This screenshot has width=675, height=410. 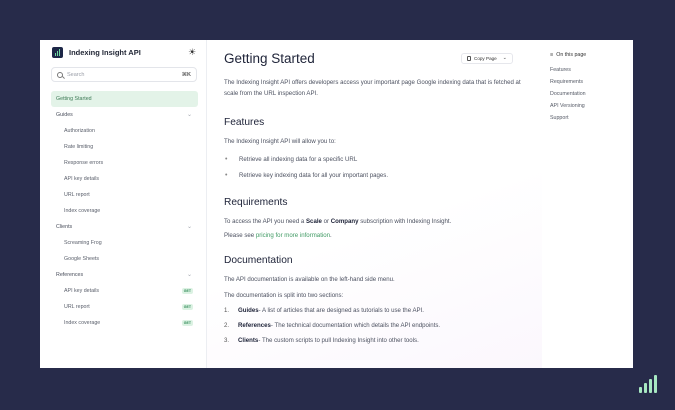 I want to click on documentation-heading: Documentation, so click(x=258, y=261).